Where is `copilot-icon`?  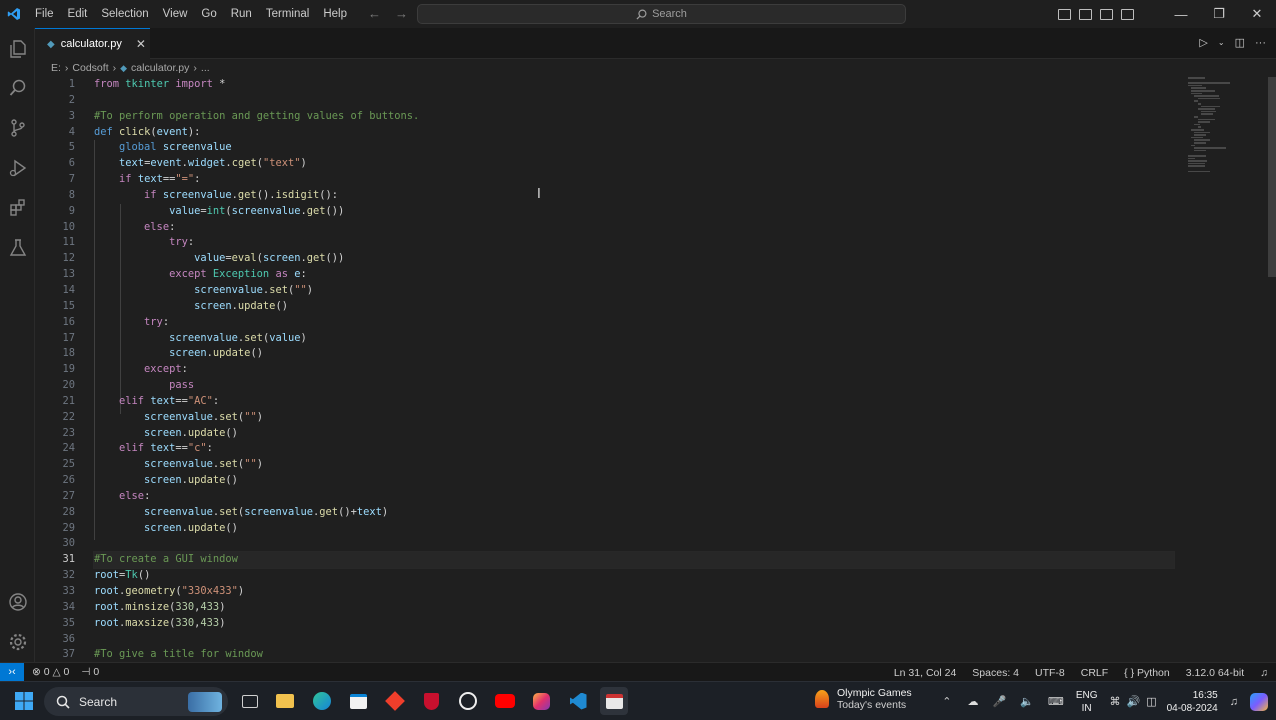 copilot-icon is located at coordinates (1259, 701).